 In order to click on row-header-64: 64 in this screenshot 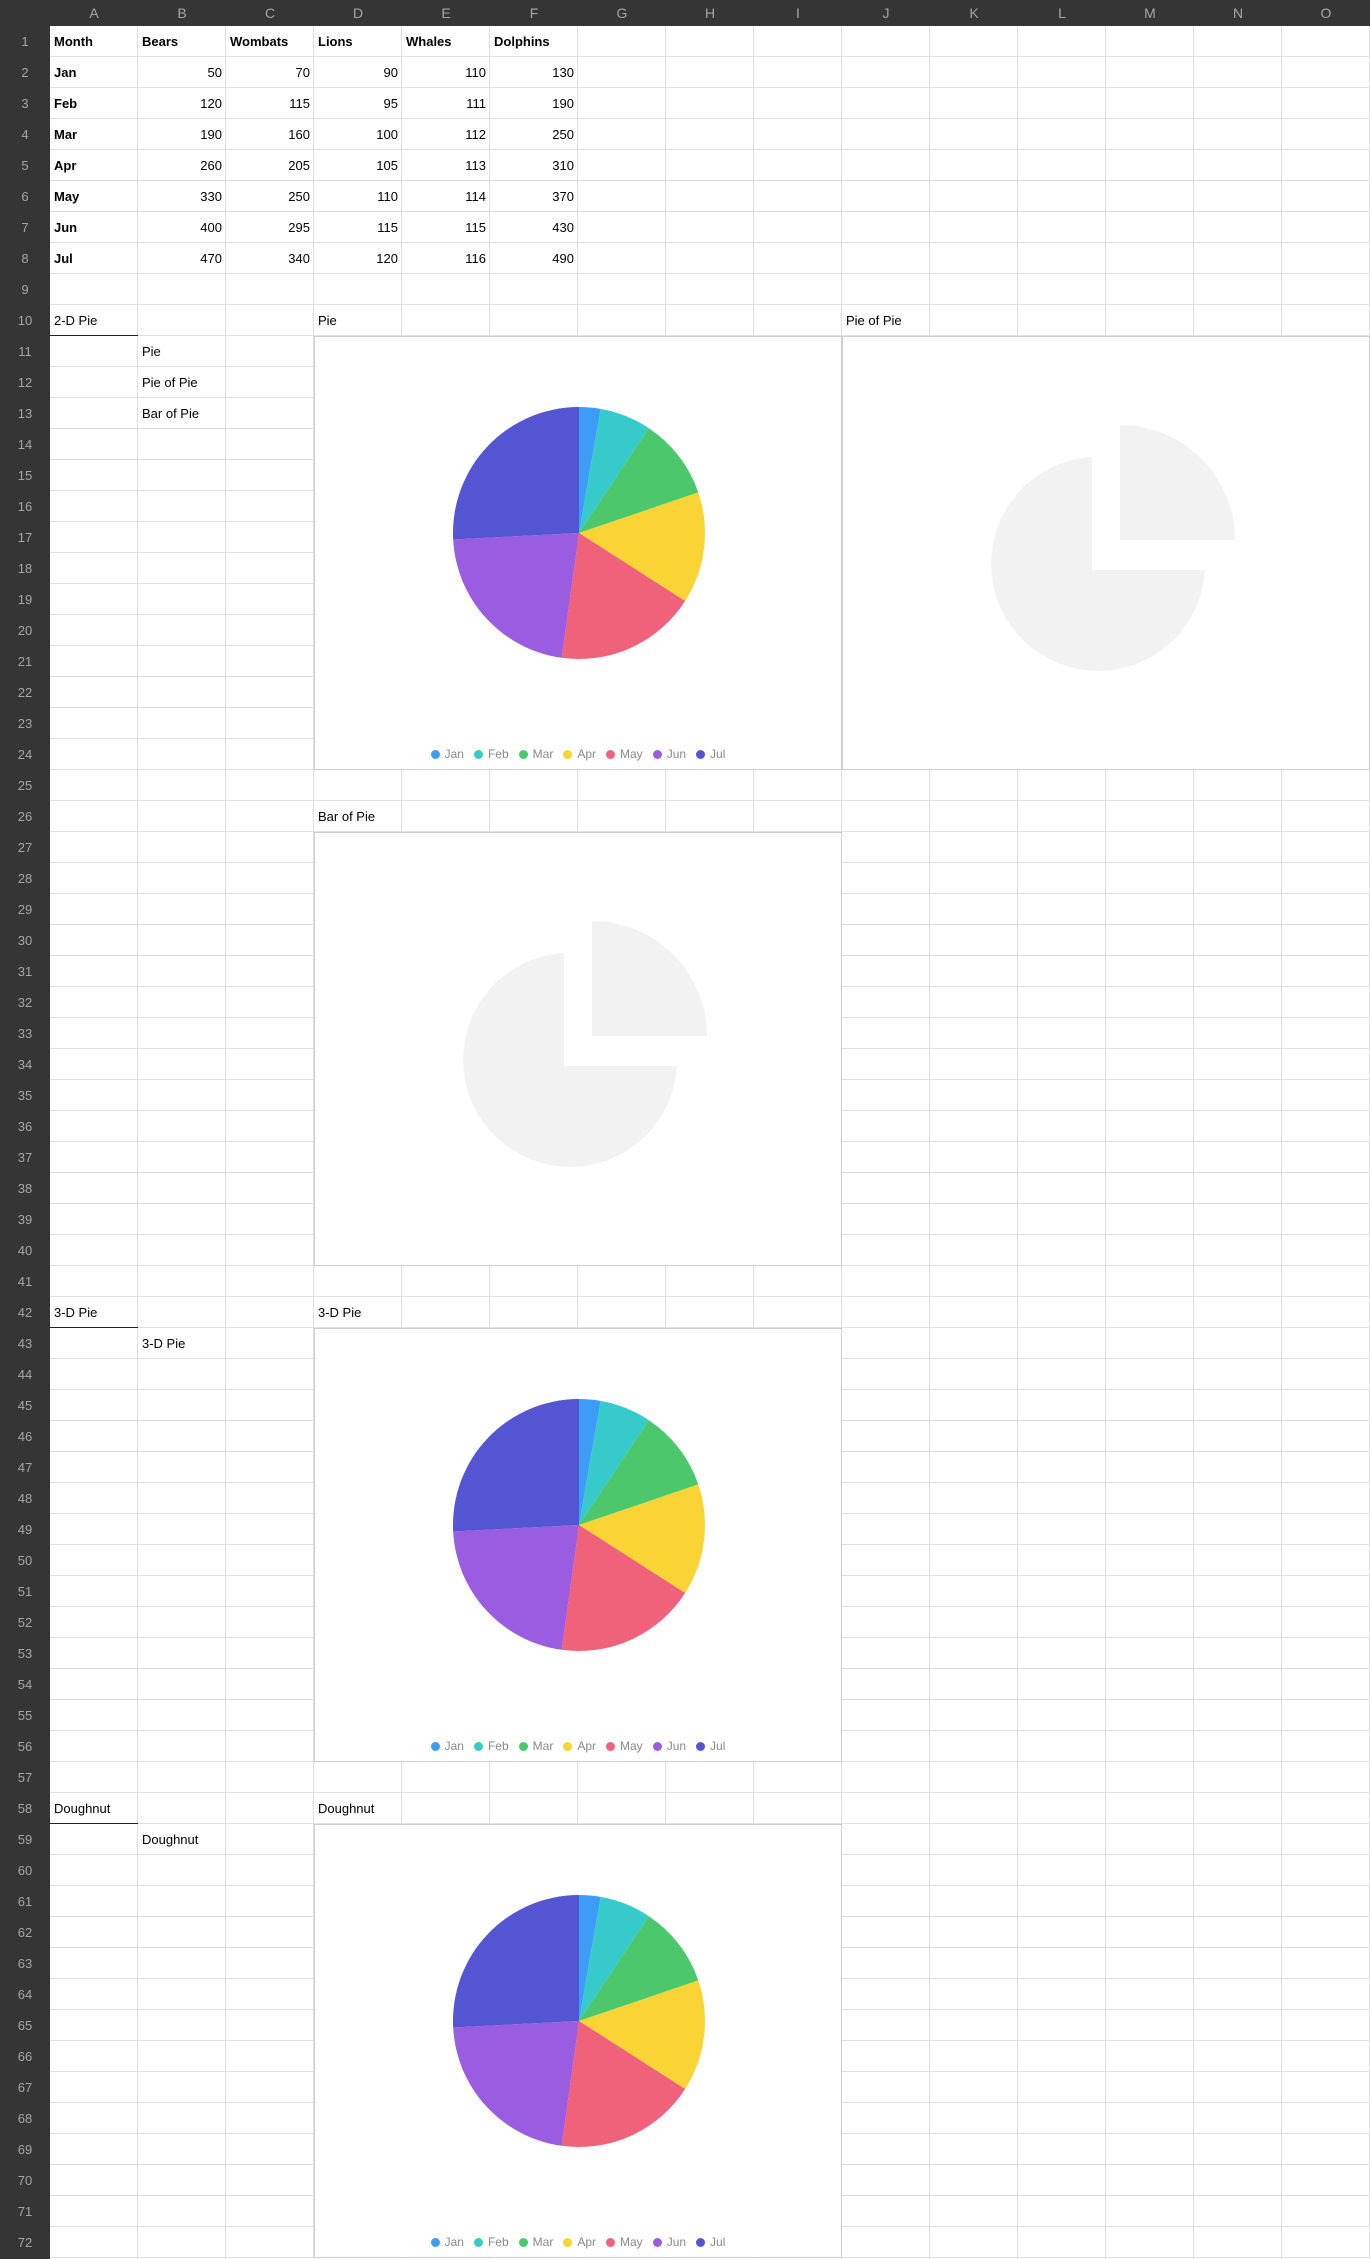, I will do `click(25, 1994)`.